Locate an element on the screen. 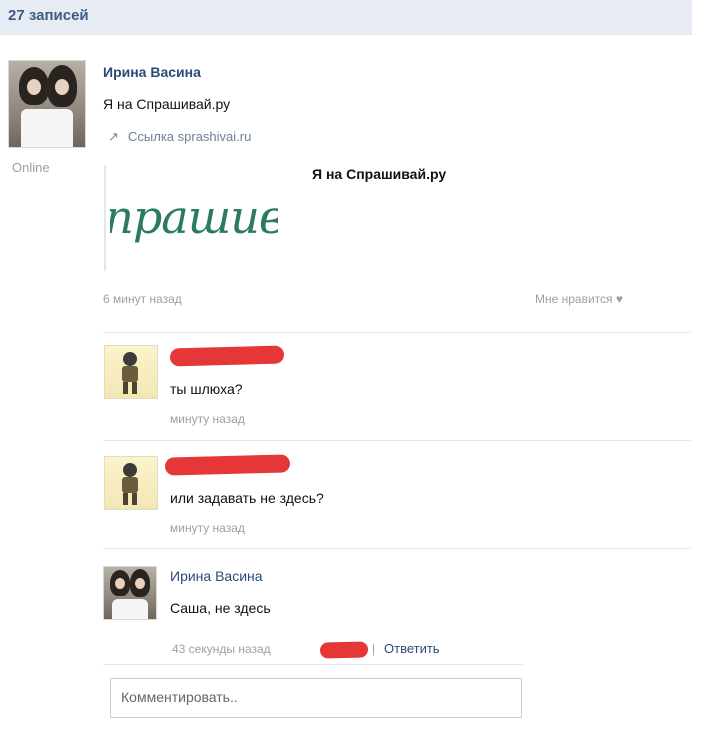  post-link: Ссылка sprashivai.ru is located at coordinates (189, 136).